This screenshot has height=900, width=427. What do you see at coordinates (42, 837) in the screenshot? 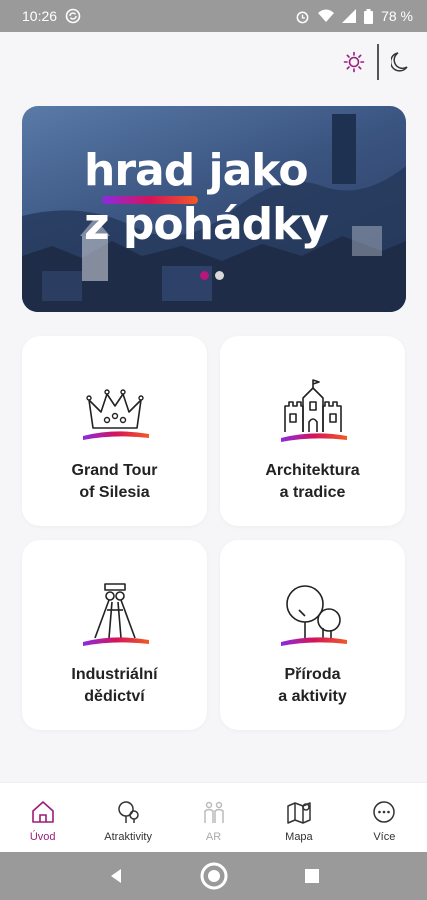
I see `nav-label: Úvod` at bounding box center [42, 837].